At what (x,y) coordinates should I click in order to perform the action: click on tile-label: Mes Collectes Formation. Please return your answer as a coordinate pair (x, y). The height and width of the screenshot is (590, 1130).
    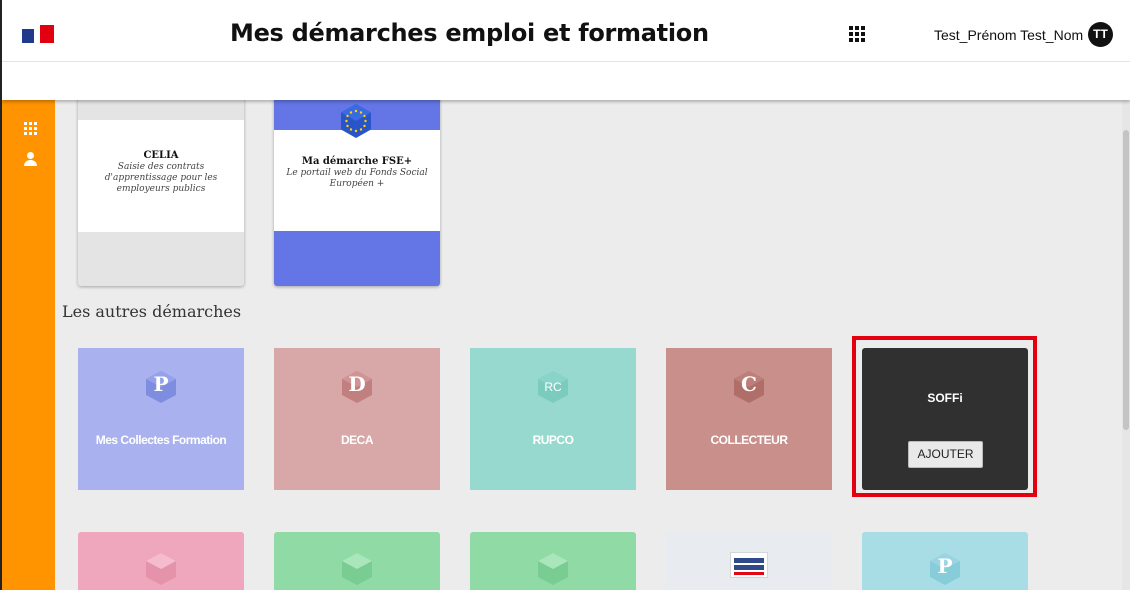
    Looking at the image, I should click on (161, 440).